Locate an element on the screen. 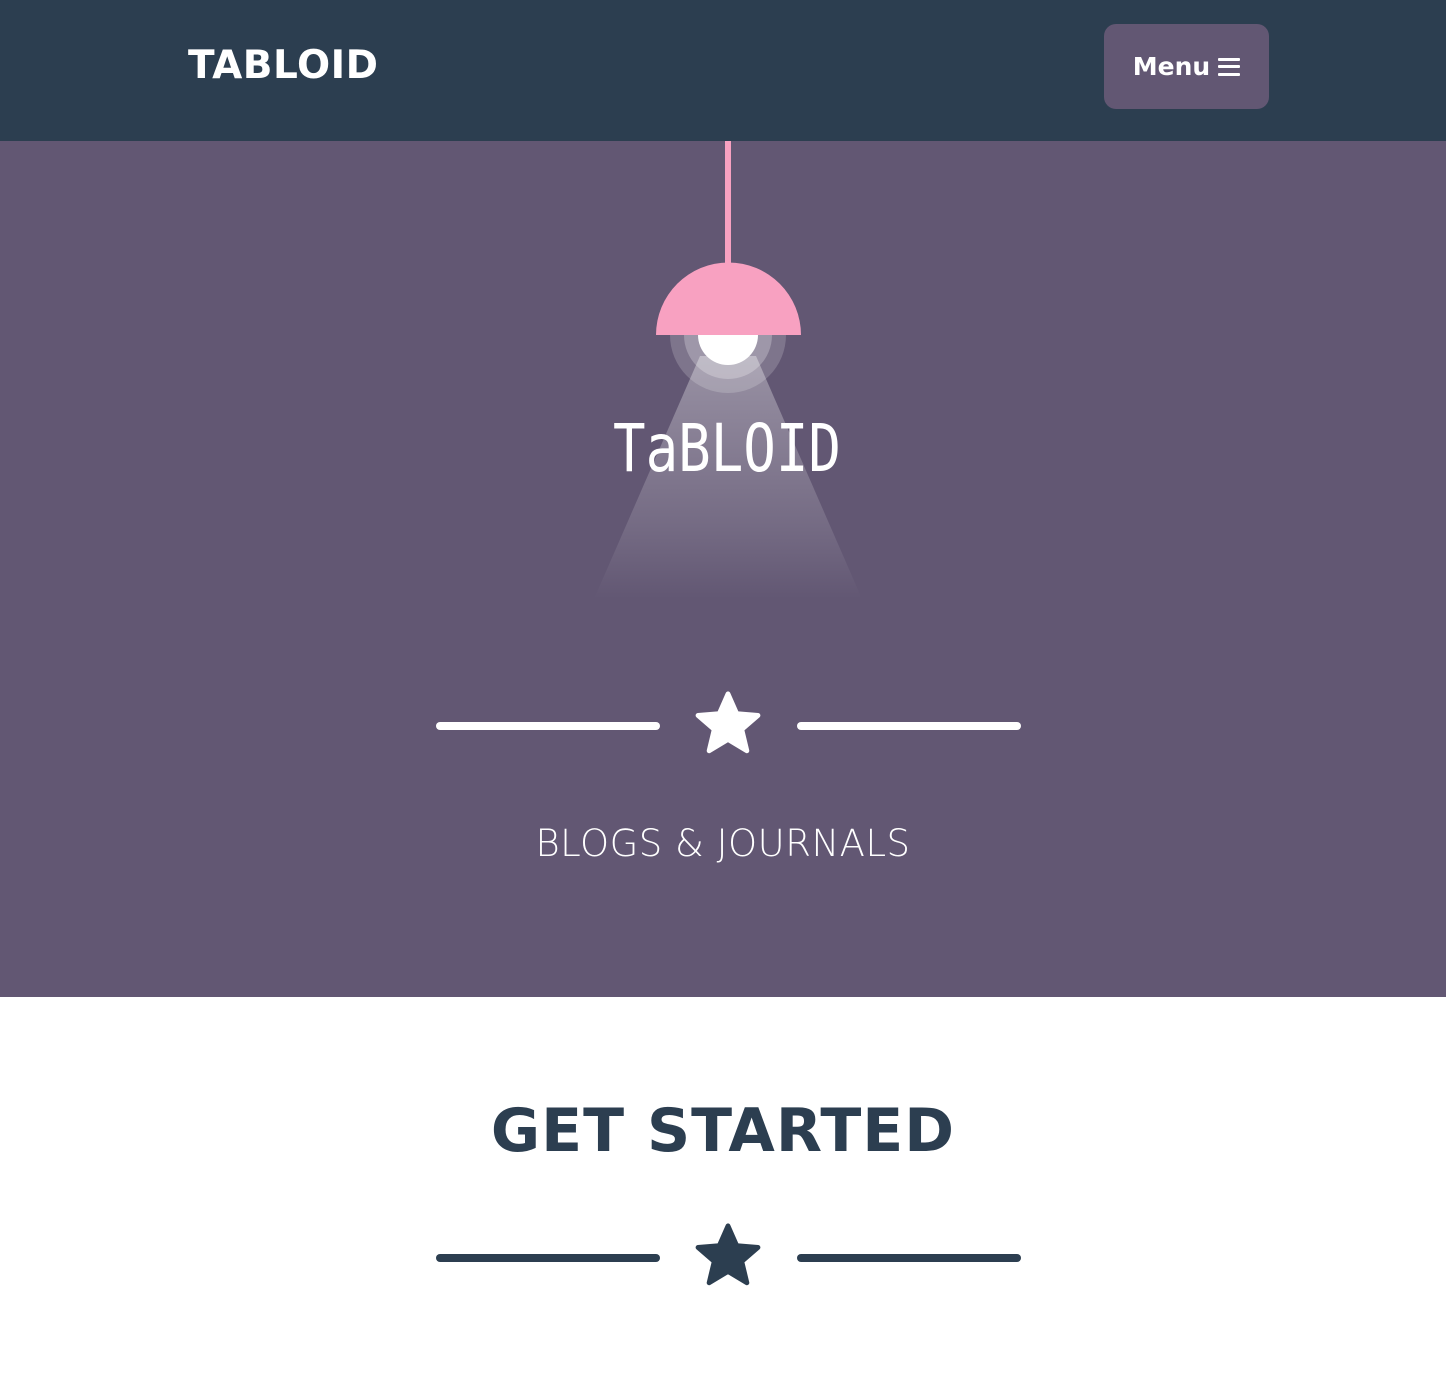  star-divider is located at coordinates (729, 725).